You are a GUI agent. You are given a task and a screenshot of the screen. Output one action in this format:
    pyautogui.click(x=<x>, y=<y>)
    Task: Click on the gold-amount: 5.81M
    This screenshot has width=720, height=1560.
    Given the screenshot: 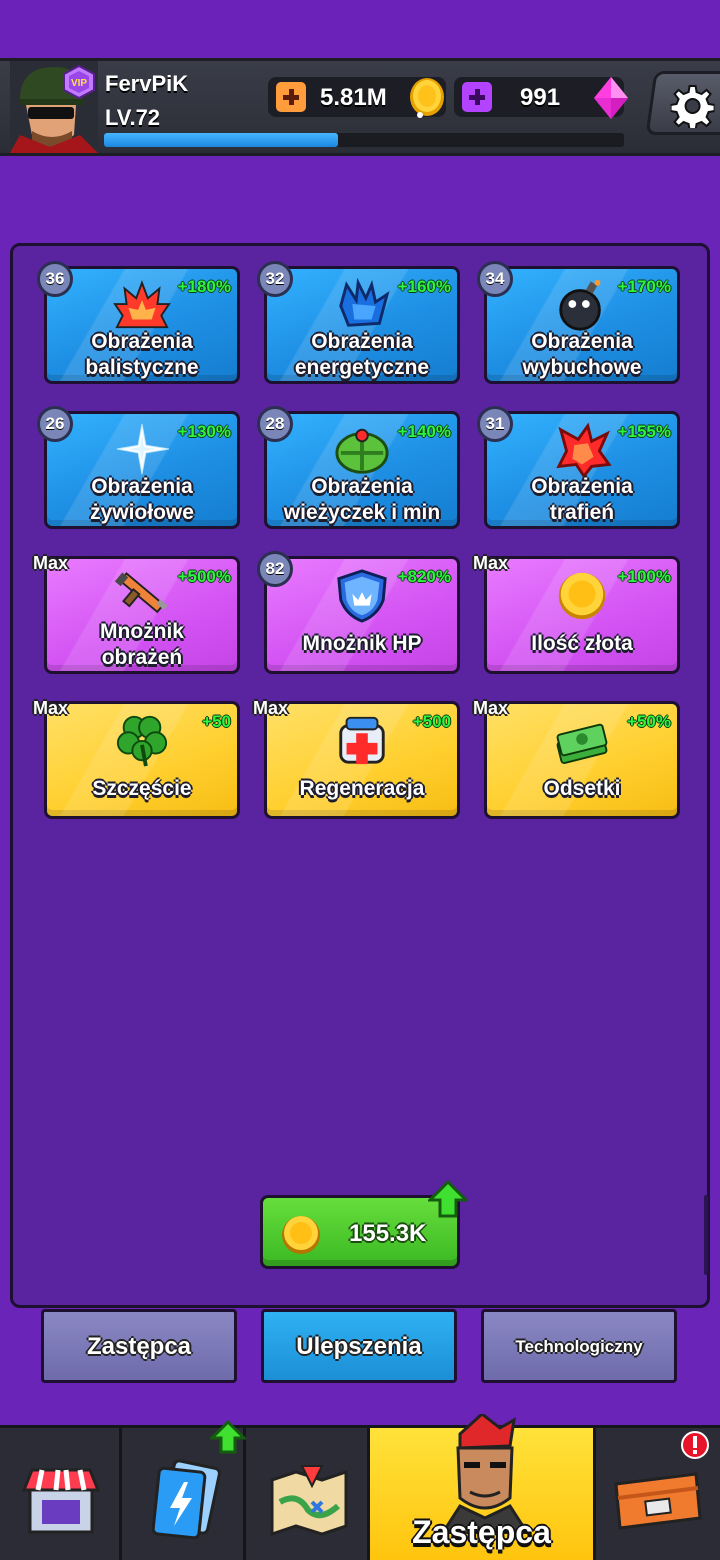 What is the action you would take?
    pyautogui.click(x=353, y=97)
    